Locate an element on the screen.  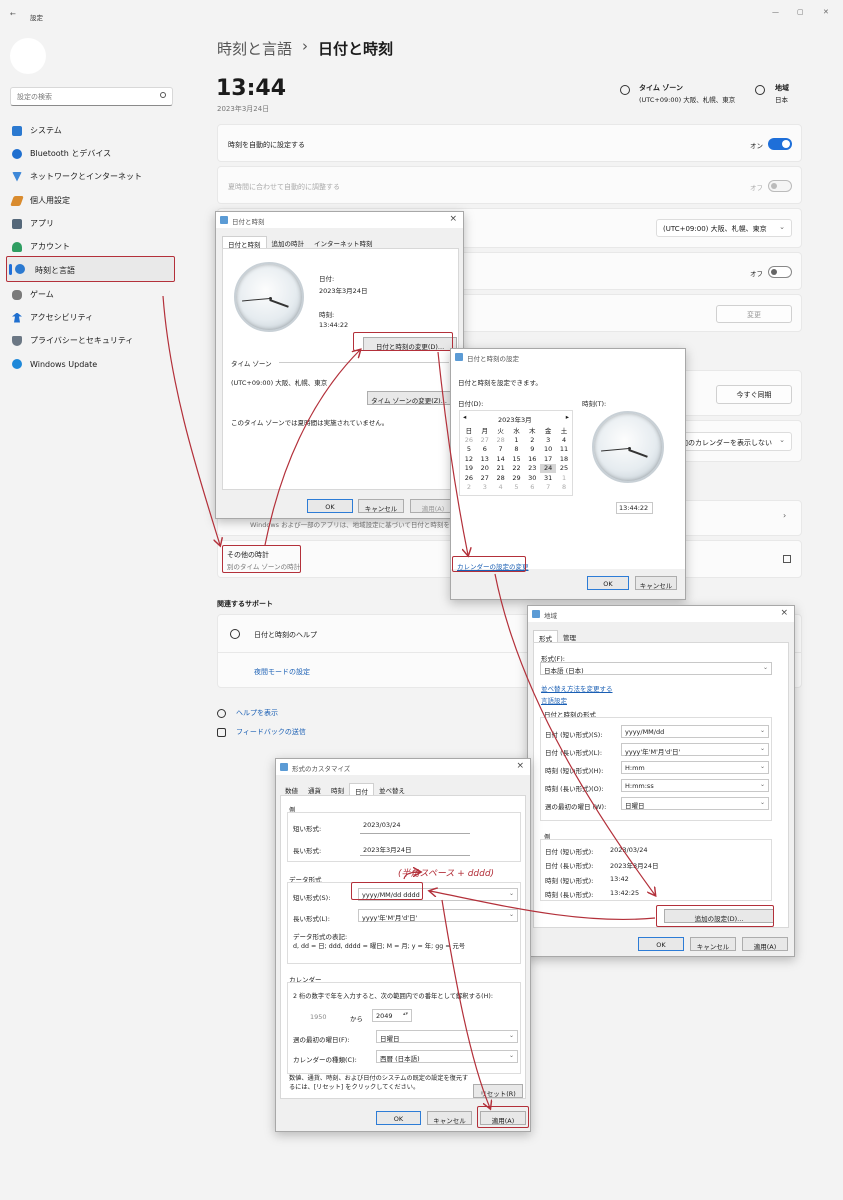
arrow-sidebar-to-other-clocks is located at coordinates (191, 420).